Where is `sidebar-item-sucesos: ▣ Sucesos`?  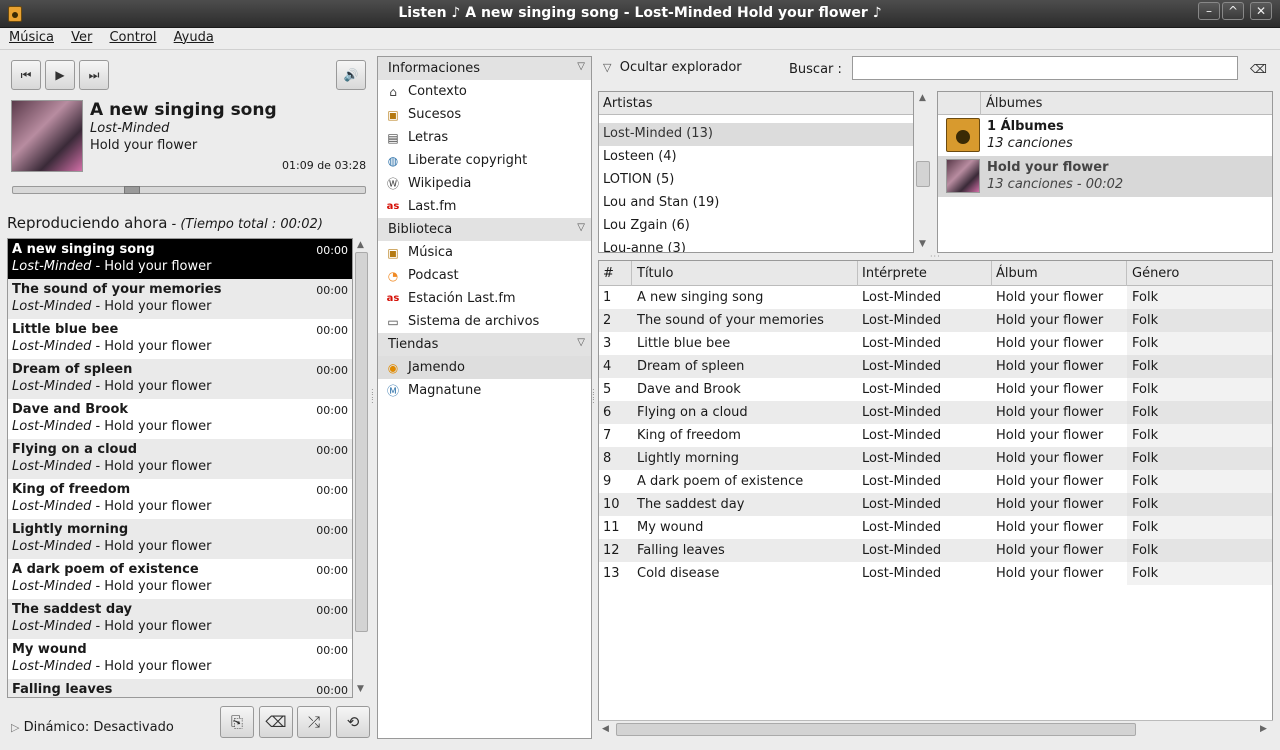 sidebar-item-sucesos: ▣ Sucesos is located at coordinates (484, 114).